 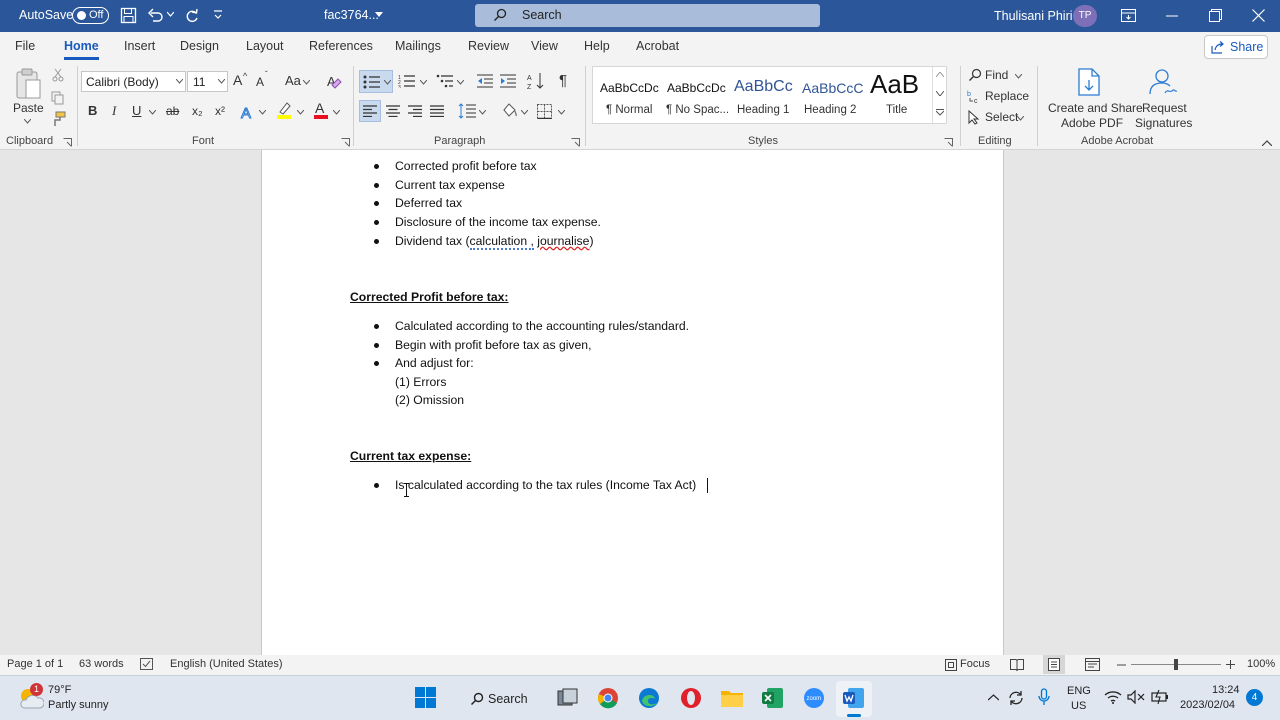 I want to click on tab-acrobat: Acrobat, so click(x=657, y=46).